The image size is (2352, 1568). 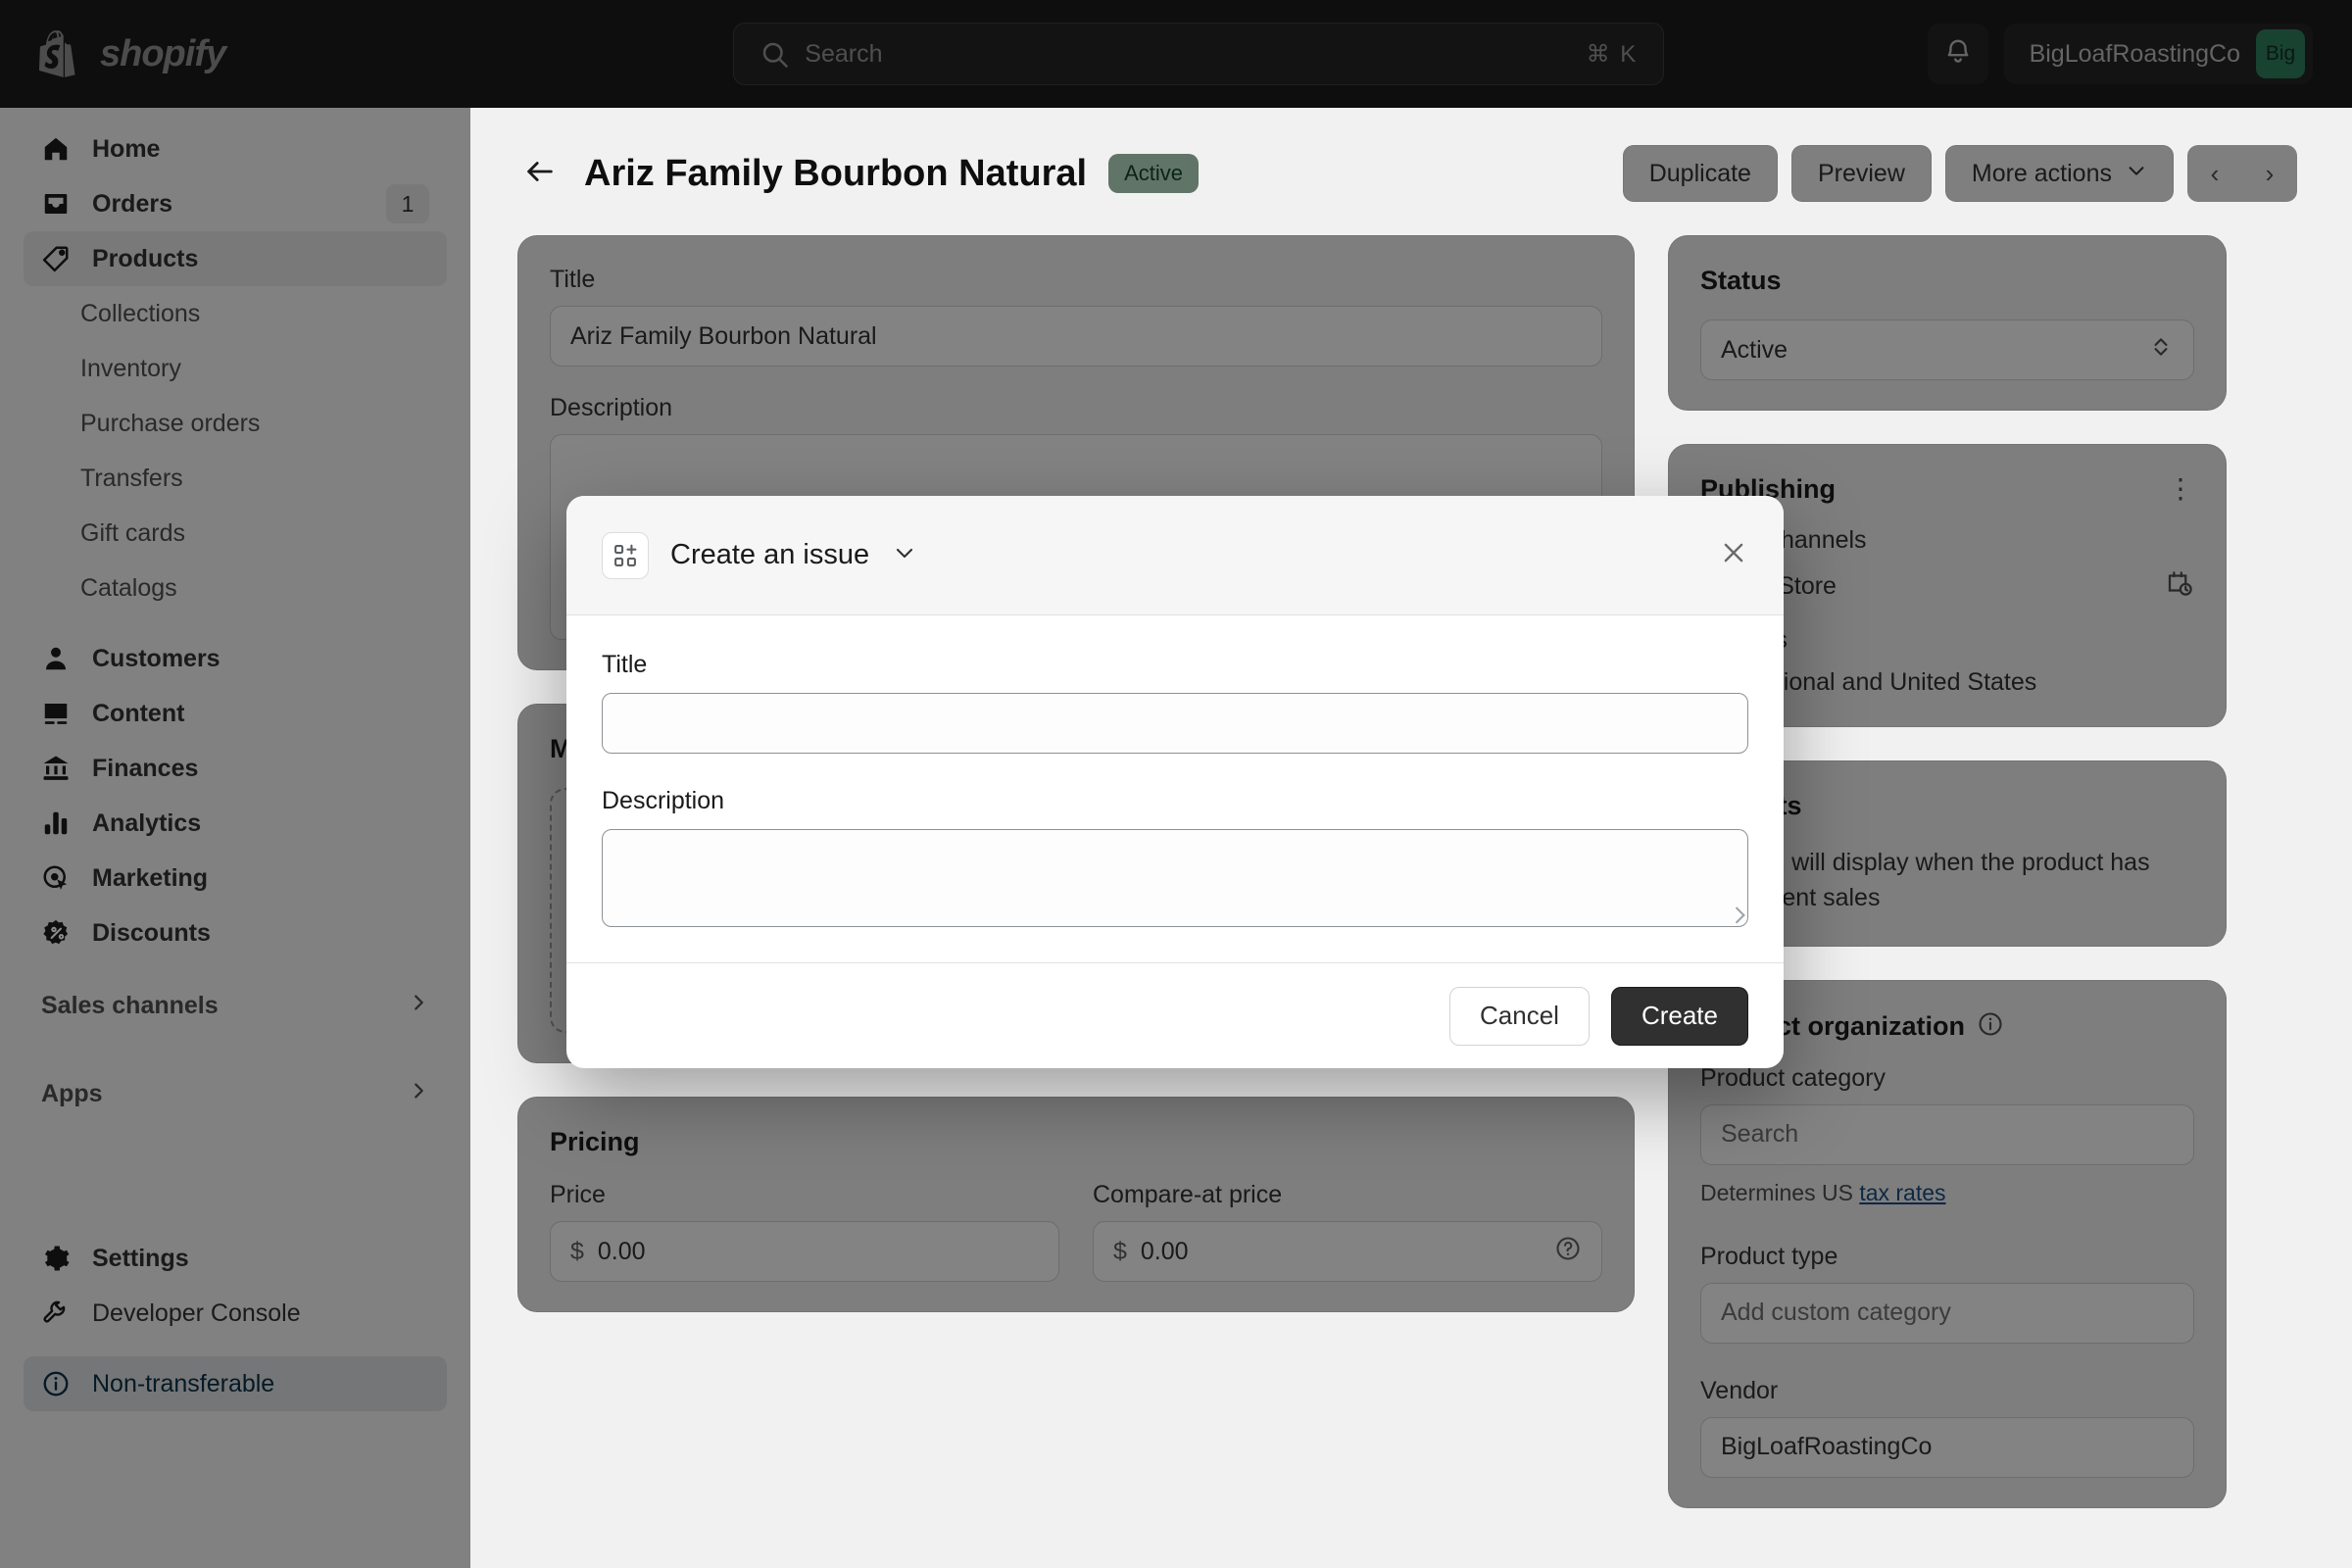 What do you see at coordinates (1733, 555) in the screenshot?
I see `close-icon` at bounding box center [1733, 555].